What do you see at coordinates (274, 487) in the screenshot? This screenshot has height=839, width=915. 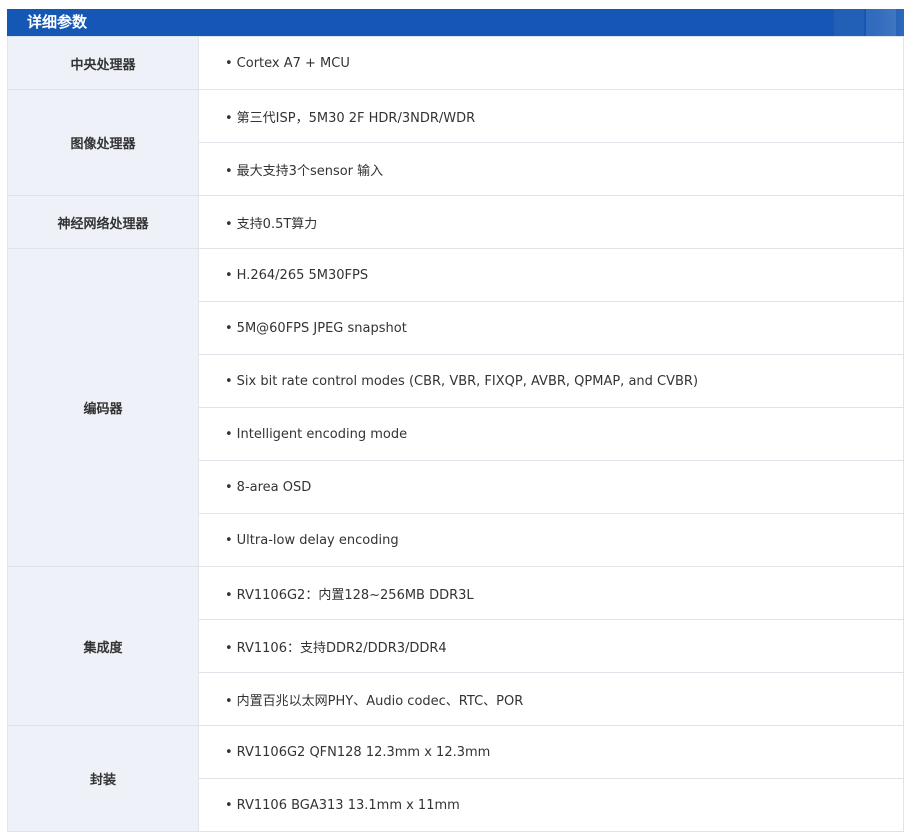 I see `spec-value: 8-area OSD` at bounding box center [274, 487].